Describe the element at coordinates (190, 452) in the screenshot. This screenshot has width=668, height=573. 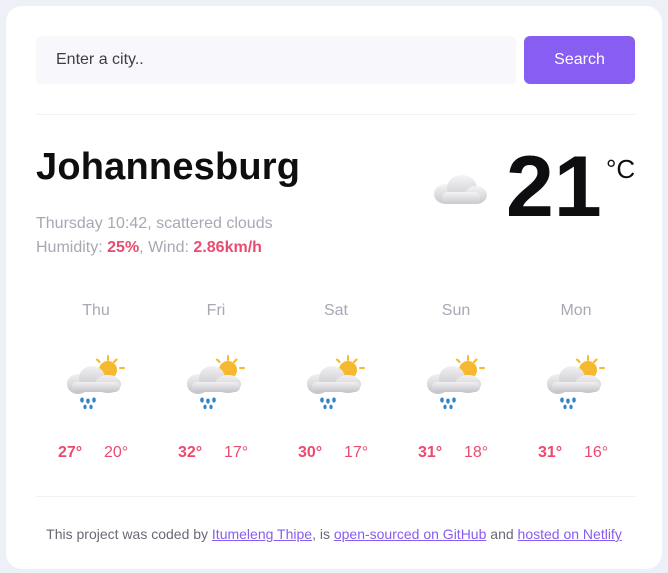
I see `forecast-high: 32°` at that location.